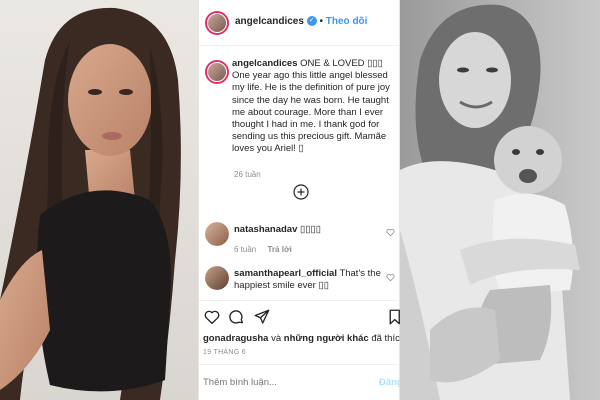 This screenshot has width=600, height=400. What do you see at coordinates (283, 382) in the screenshot?
I see `comment-input` at bounding box center [283, 382].